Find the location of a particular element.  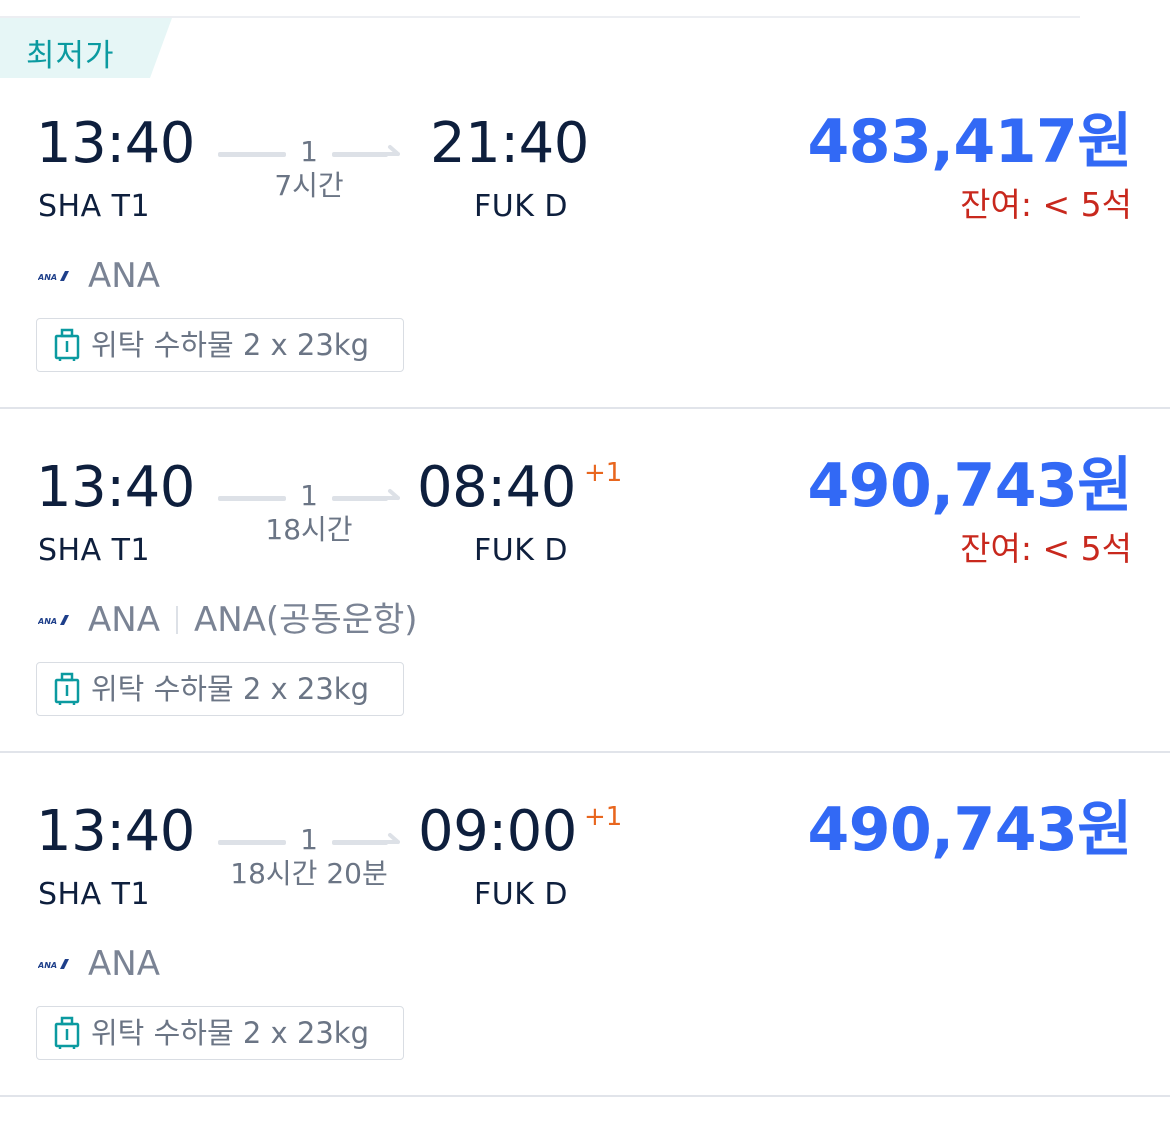

badge-label: 최저가 is located at coordinates (70, 56).